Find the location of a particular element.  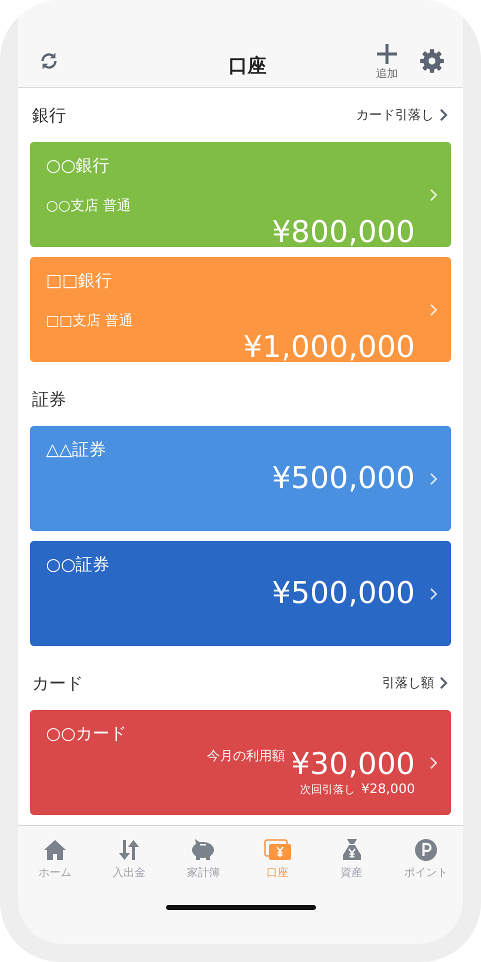

section-title: 証券 is located at coordinates (49, 399).